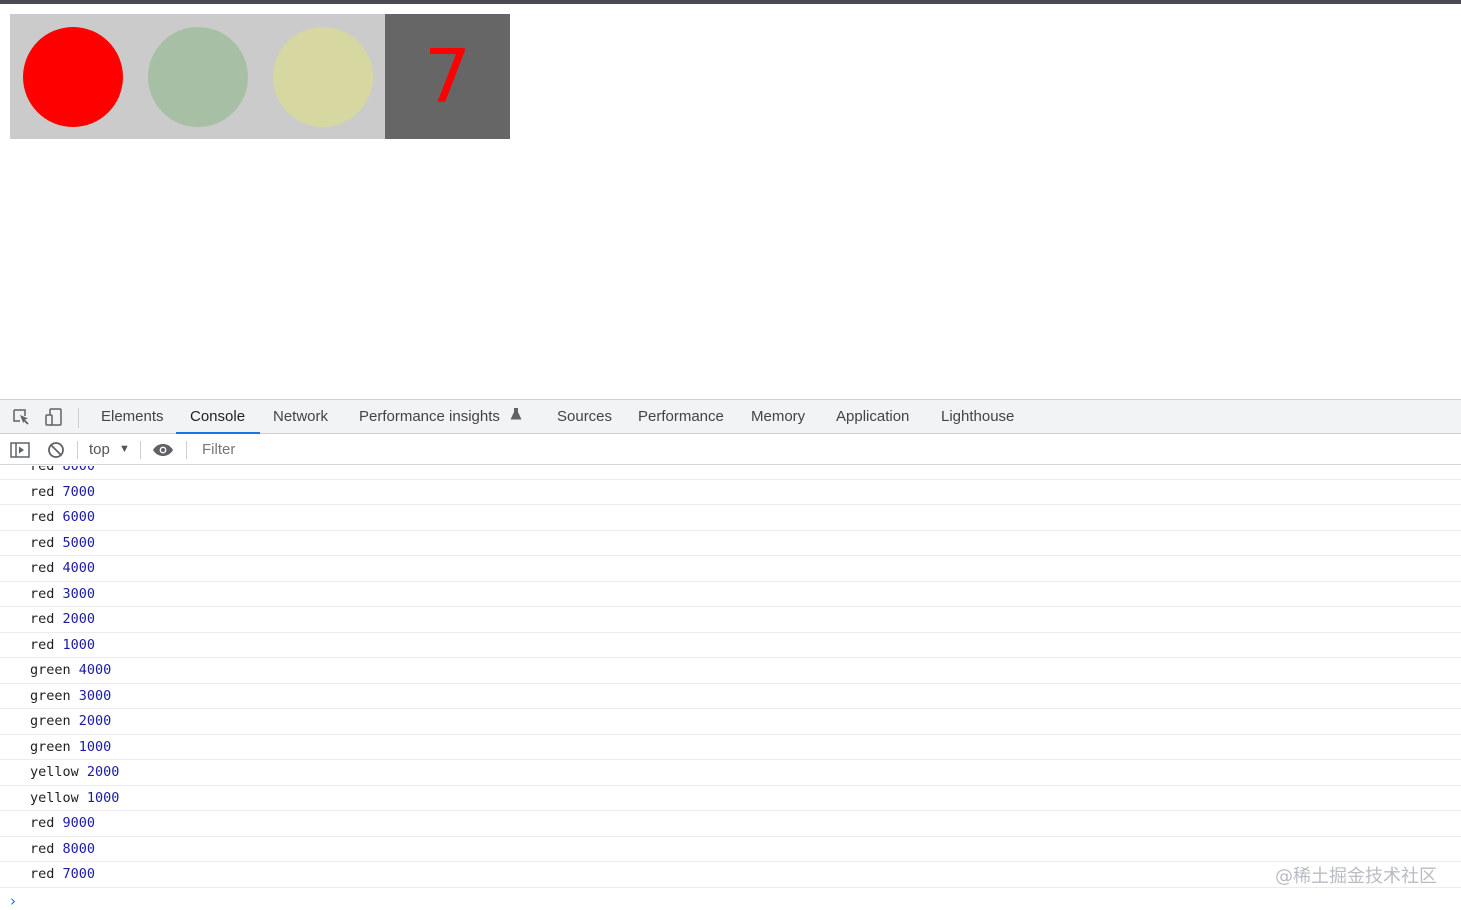 This screenshot has width=1461, height=910. What do you see at coordinates (163, 450) in the screenshot?
I see `eye-icon` at bounding box center [163, 450].